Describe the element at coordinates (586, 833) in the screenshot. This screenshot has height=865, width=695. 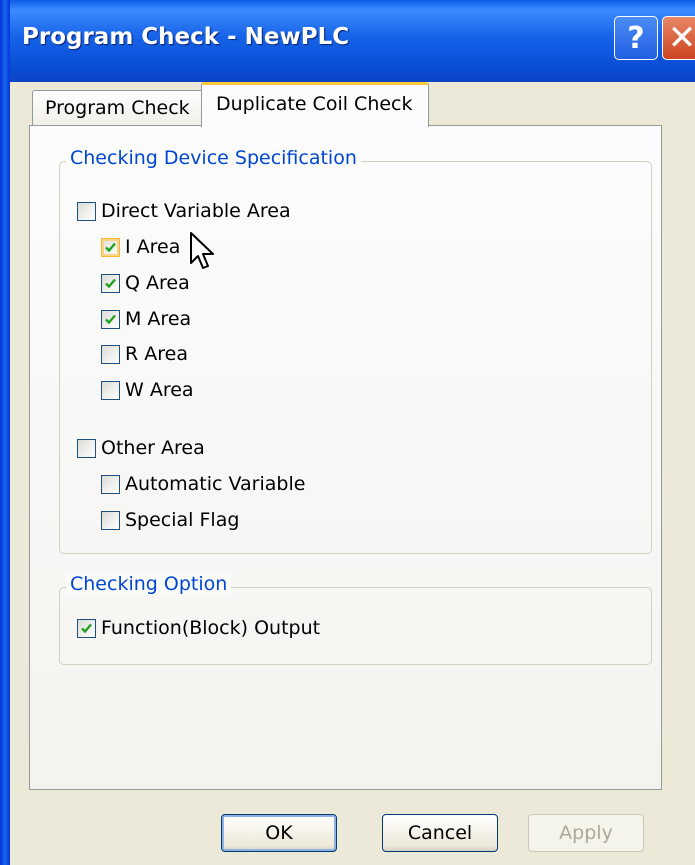
I see `apply-button: Apply` at that location.